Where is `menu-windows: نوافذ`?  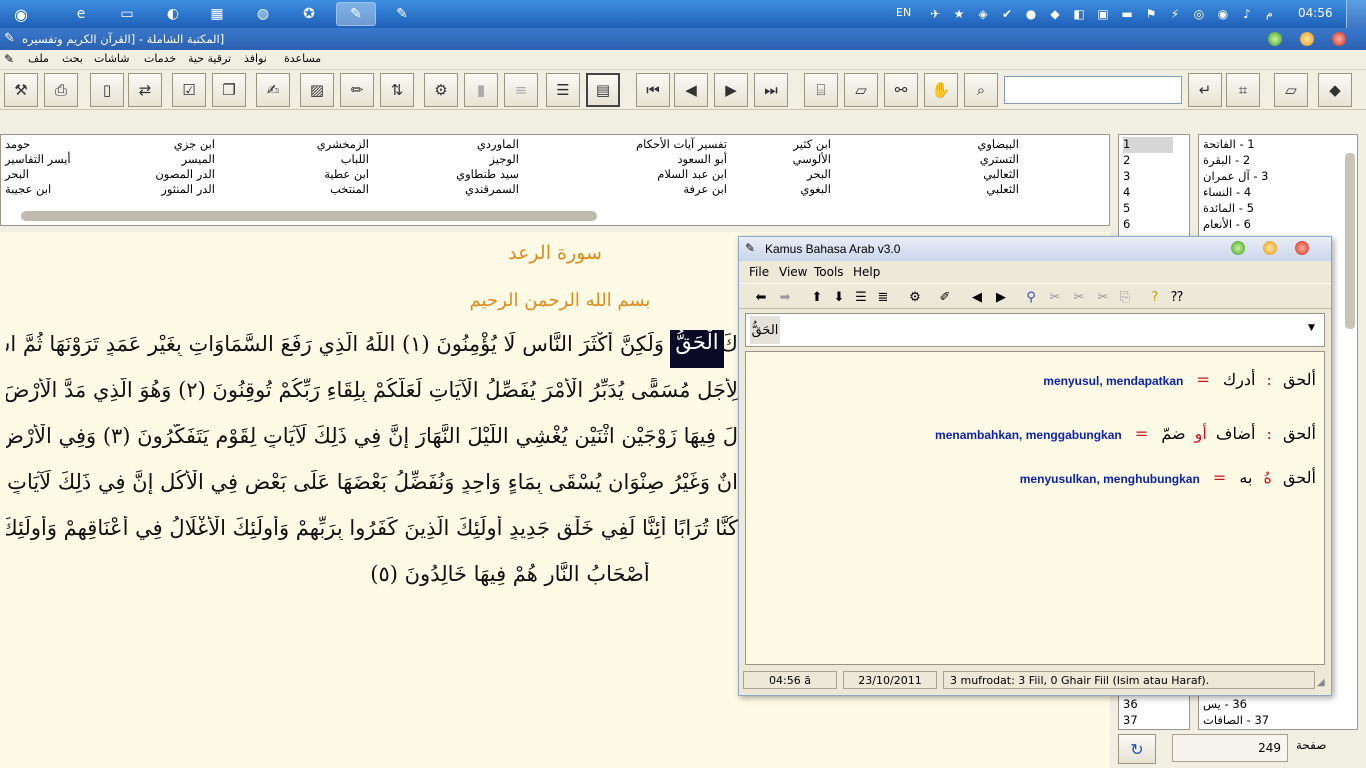
menu-windows: نوافذ is located at coordinates (255, 58).